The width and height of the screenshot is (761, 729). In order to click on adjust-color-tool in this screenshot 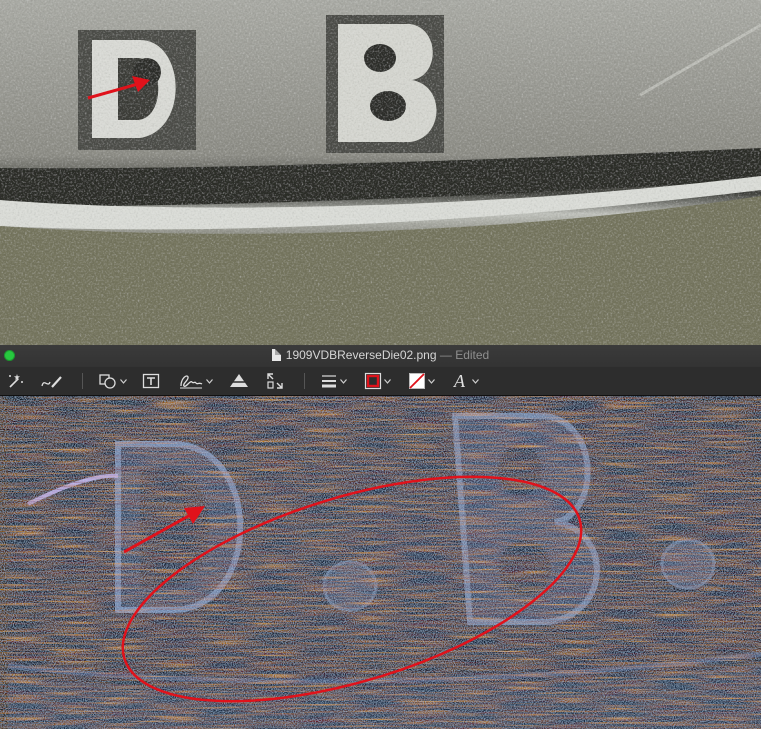, I will do `click(239, 381)`.